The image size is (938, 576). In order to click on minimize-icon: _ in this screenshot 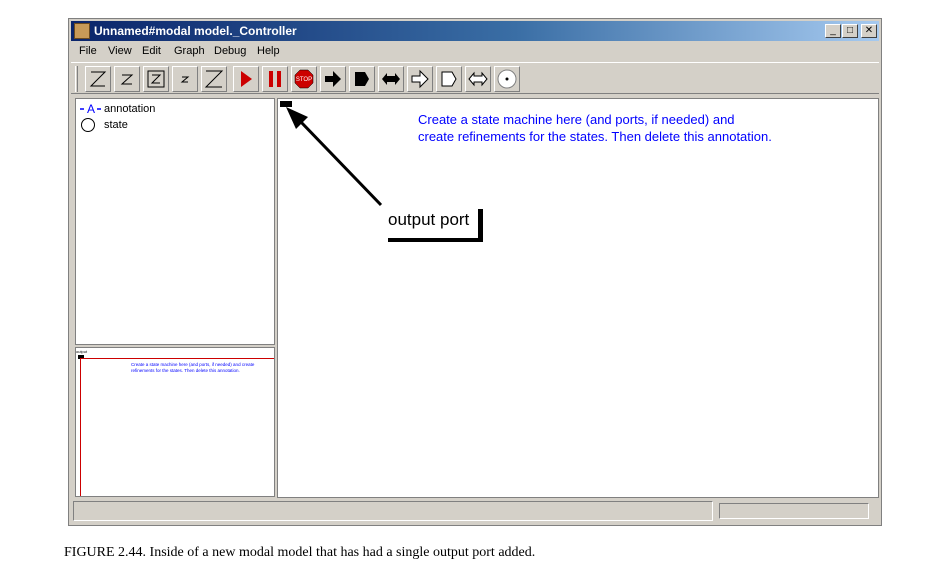, I will do `click(833, 30)`.